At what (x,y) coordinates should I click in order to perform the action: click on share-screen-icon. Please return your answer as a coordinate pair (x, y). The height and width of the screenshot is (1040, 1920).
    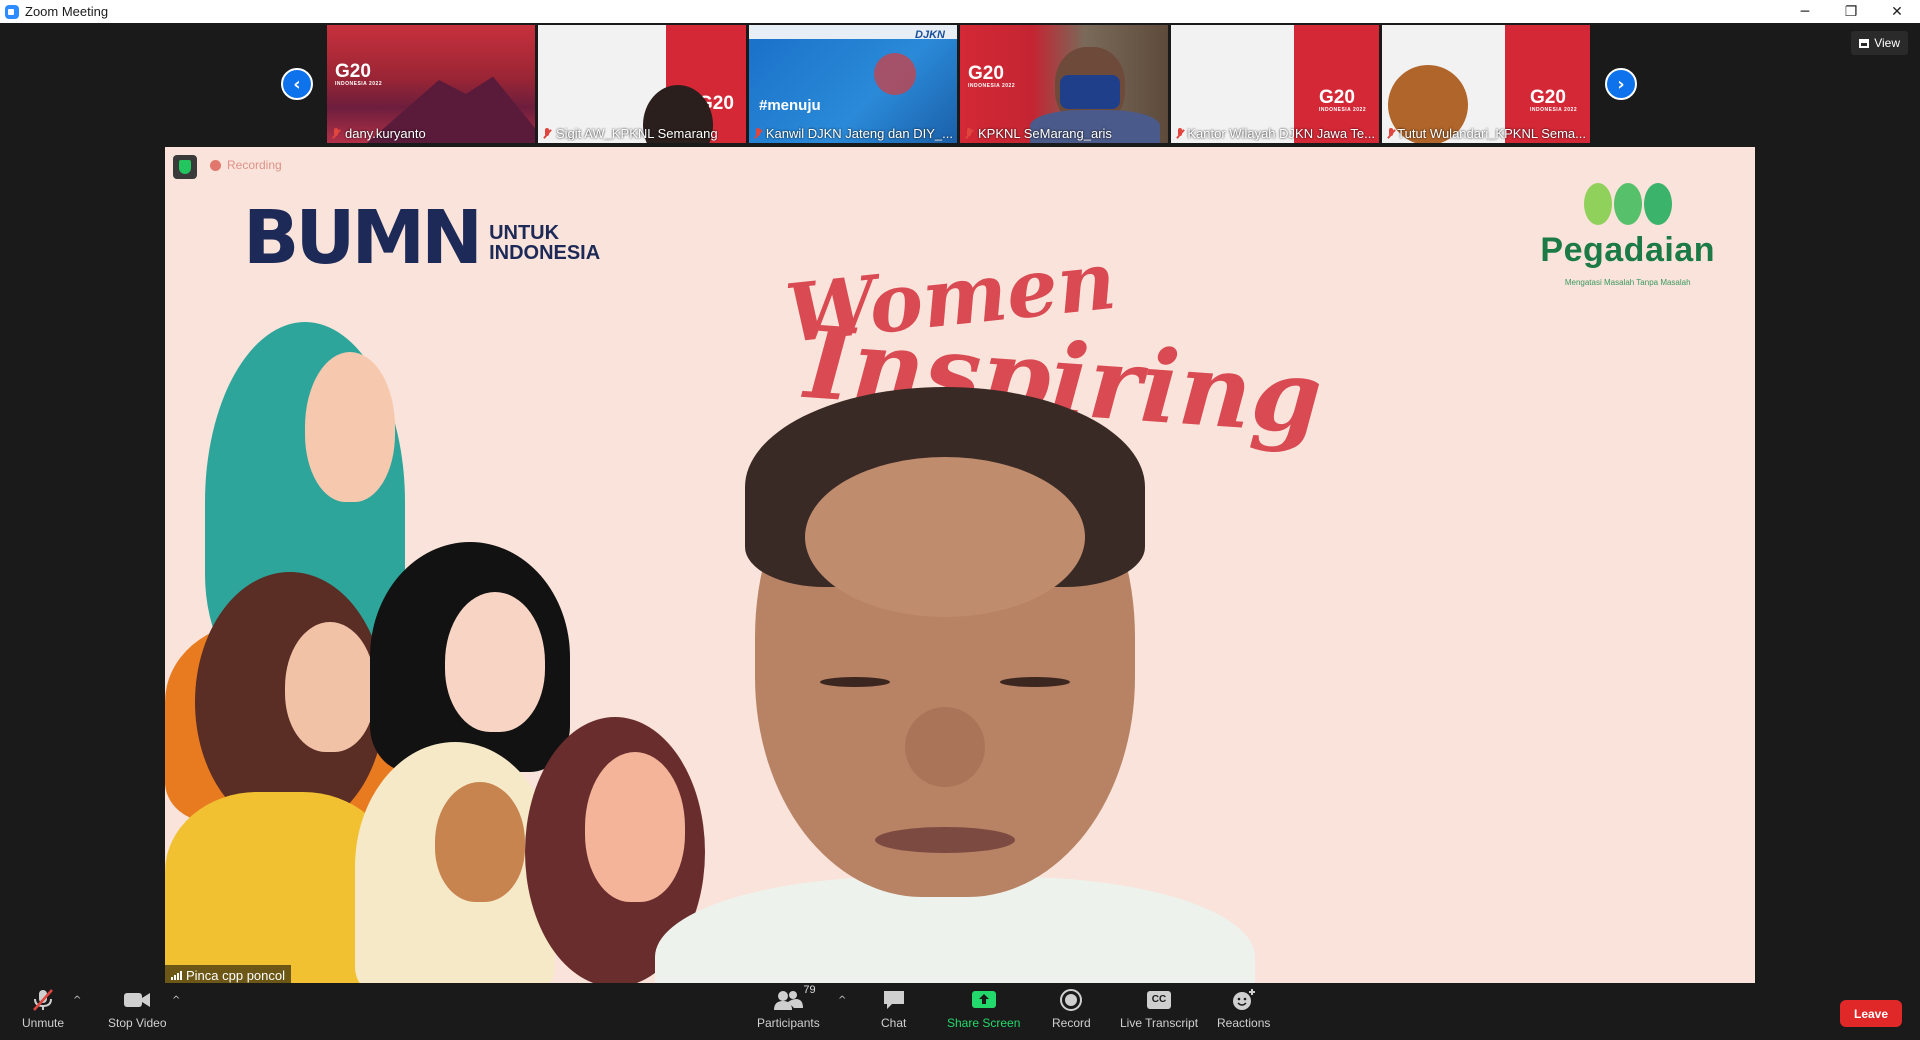
    Looking at the image, I should click on (984, 1000).